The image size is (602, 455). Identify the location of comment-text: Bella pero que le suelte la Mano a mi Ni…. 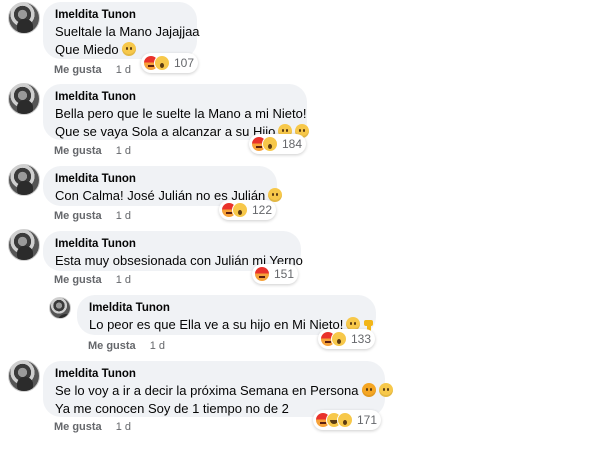
(181, 113).